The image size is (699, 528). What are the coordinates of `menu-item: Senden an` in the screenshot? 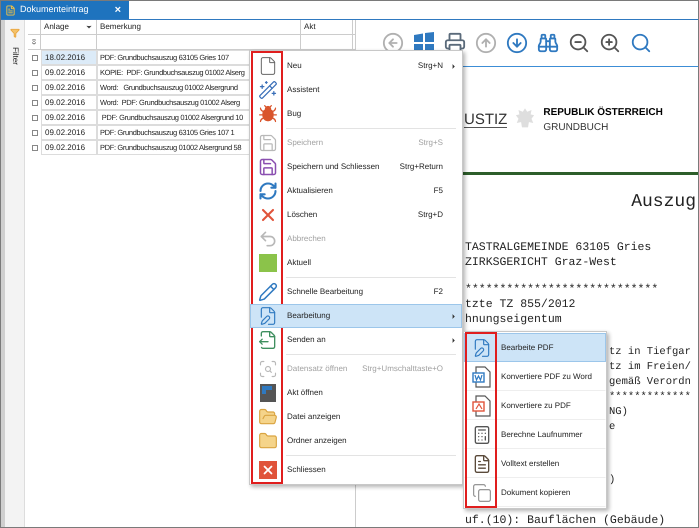 It's located at (356, 340).